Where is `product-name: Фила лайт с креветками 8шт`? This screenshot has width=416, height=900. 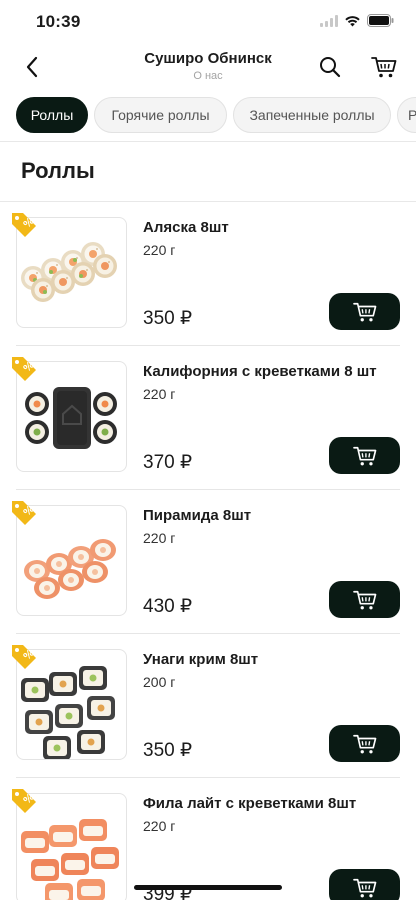 product-name: Фила лайт с креветками 8шт is located at coordinates (250, 803).